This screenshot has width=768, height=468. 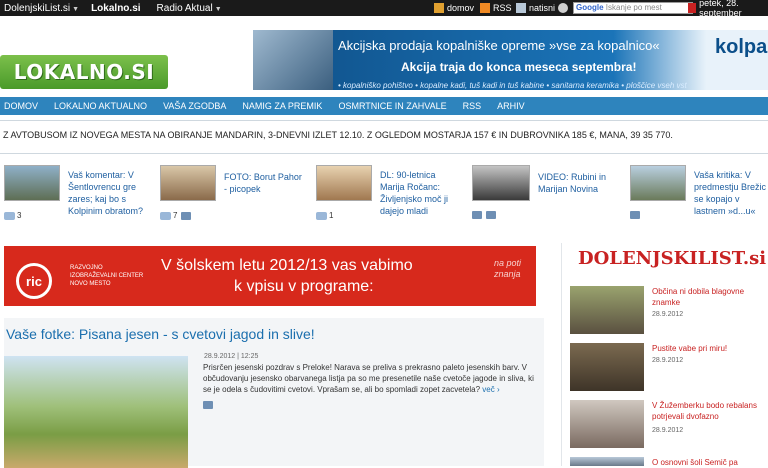 I want to click on nav-namig-za-premik: NAMIG ZA PREMIK, so click(x=282, y=106).